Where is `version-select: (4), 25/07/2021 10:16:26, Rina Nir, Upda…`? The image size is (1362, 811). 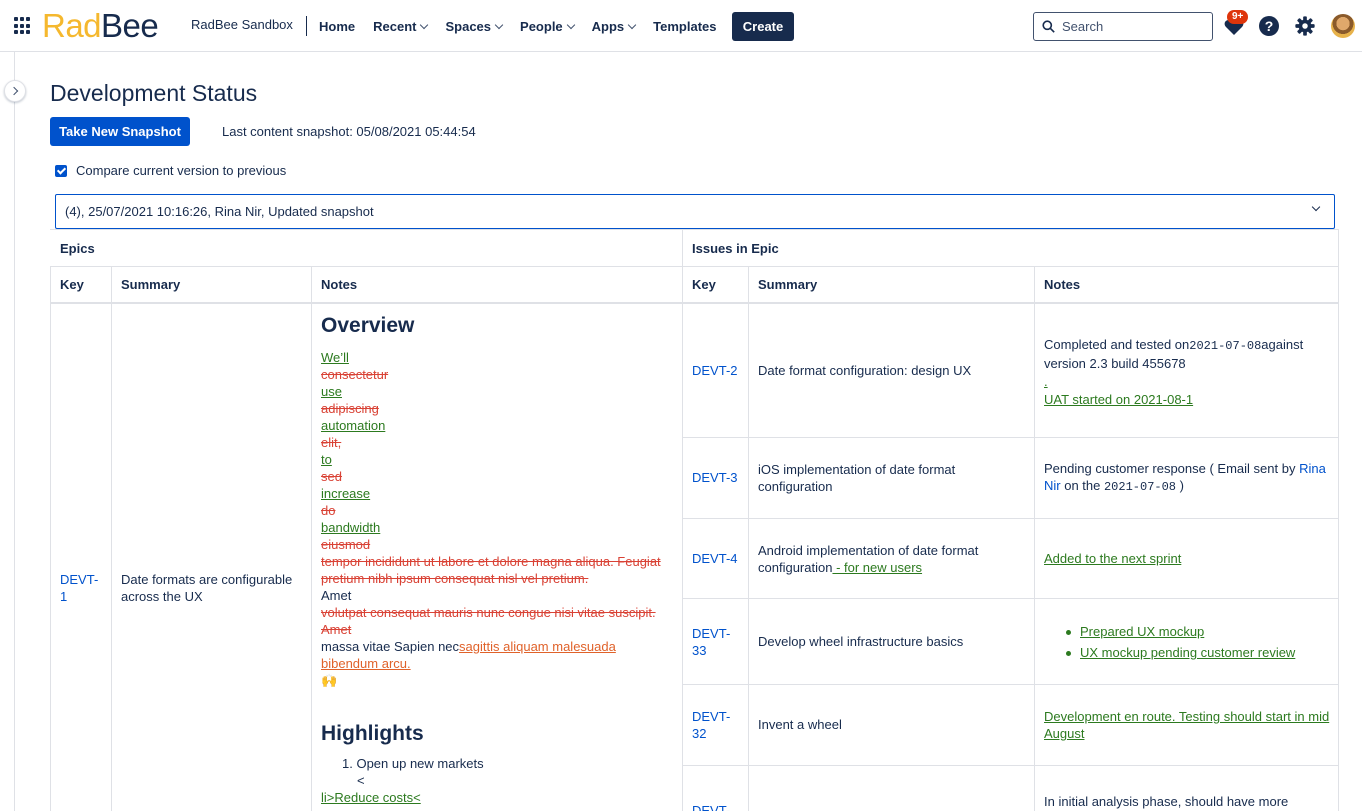 version-select: (4), 25/07/2021 10:16:26, Rina Nir, Upda… is located at coordinates (695, 211).